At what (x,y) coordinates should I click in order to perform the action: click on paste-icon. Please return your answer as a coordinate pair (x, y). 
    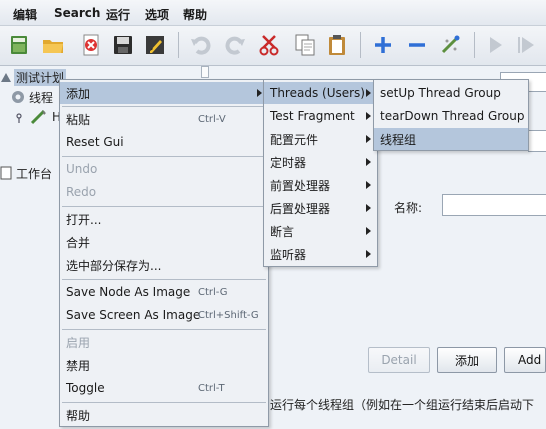
    Looking at the image, I should click on (337, 45).